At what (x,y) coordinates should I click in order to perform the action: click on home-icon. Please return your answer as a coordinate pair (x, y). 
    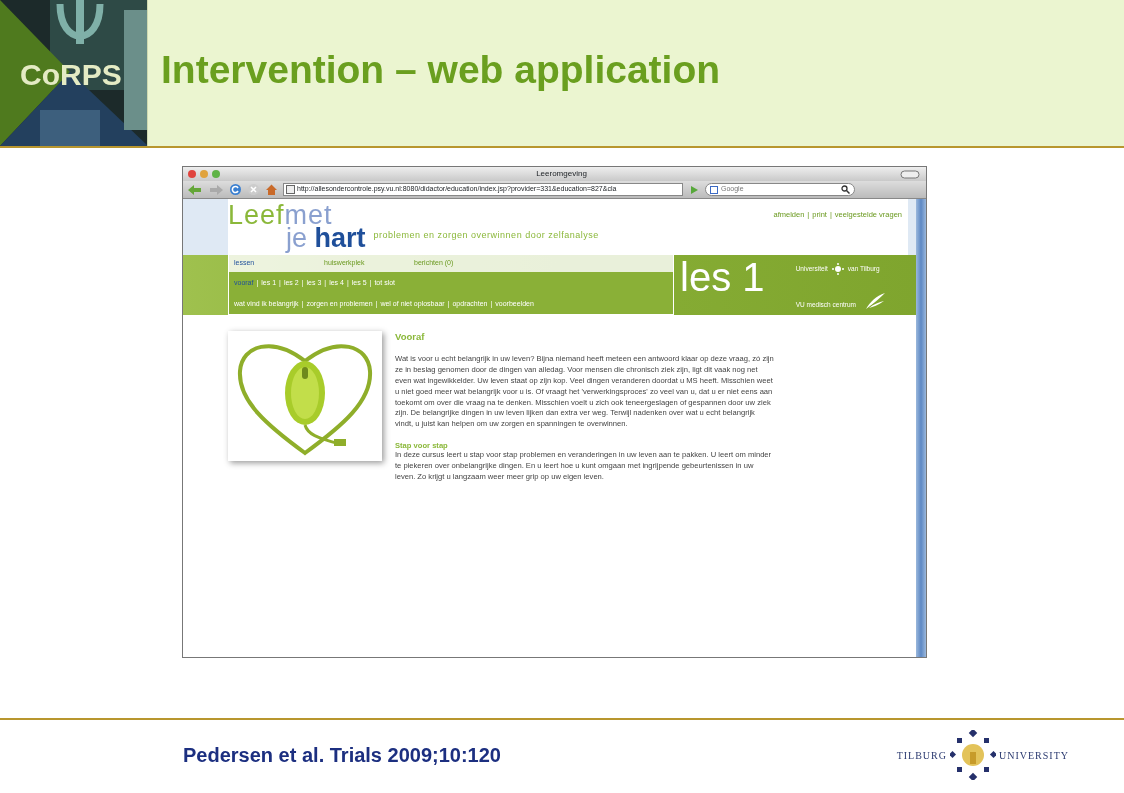
    Looking at the image, I should click on (271, 189).